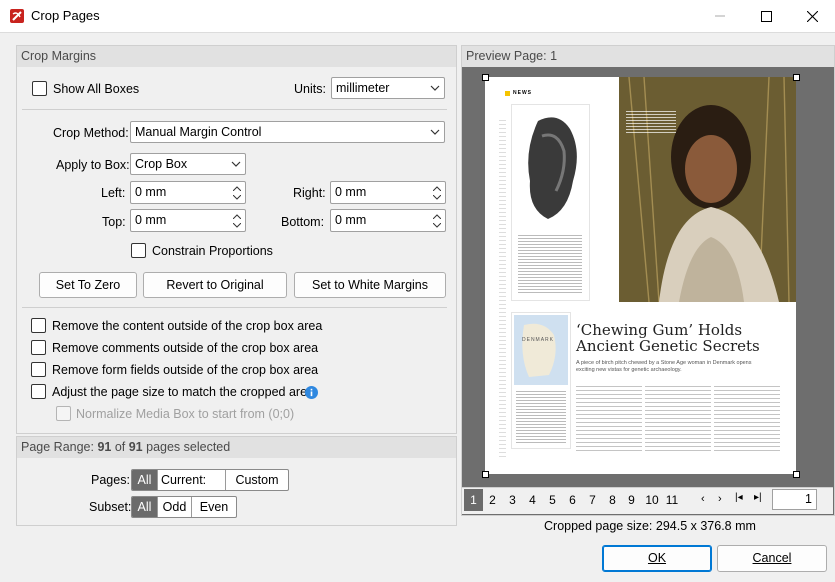  What do you see at coordinates (512, 500) in the screenshot?
I see `page-number-item: 3` at bounding box center [512, 500].